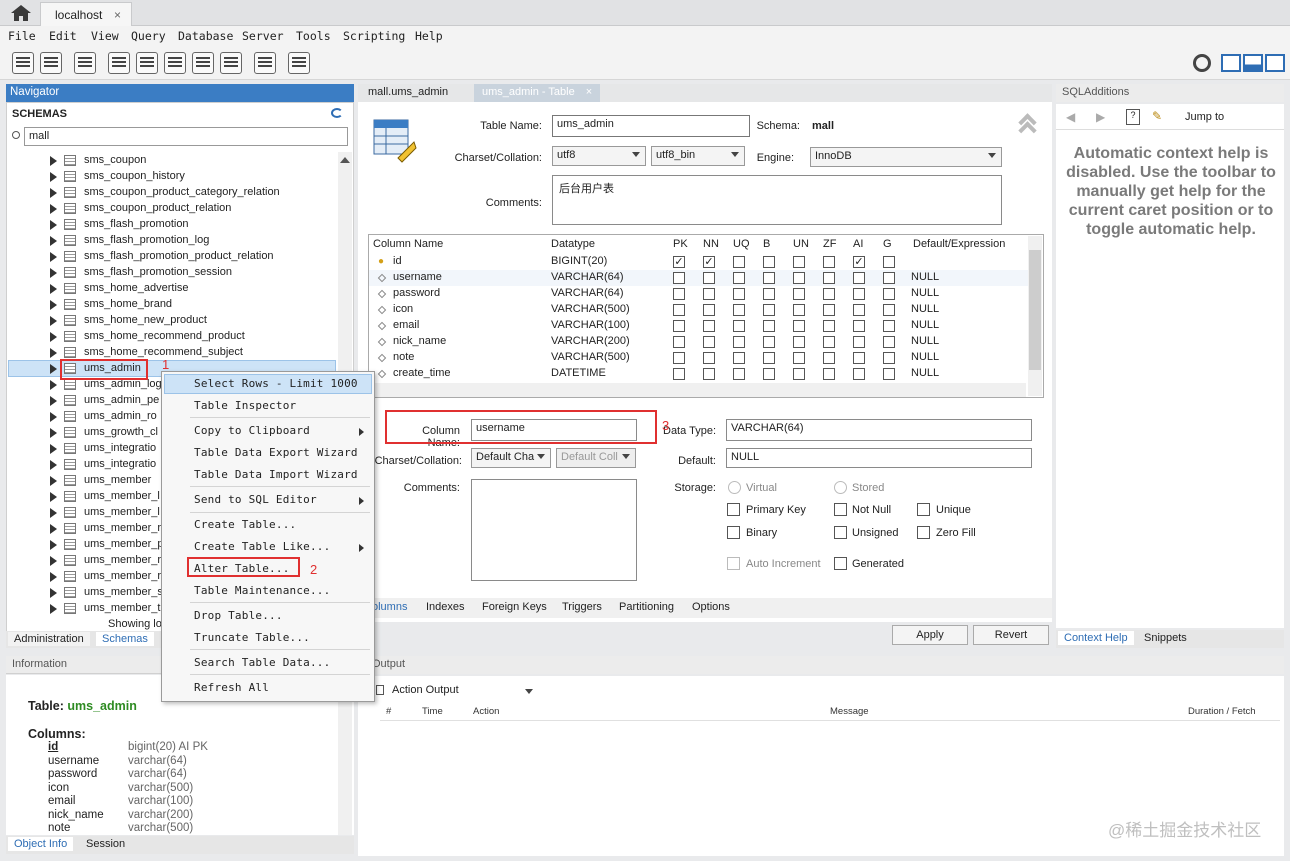 The height and width of the screenshot is (861, 1290). Describe the element at coordinates (829, 244) in the screenshot. I see `grid-header-zf: ZF` at that location.